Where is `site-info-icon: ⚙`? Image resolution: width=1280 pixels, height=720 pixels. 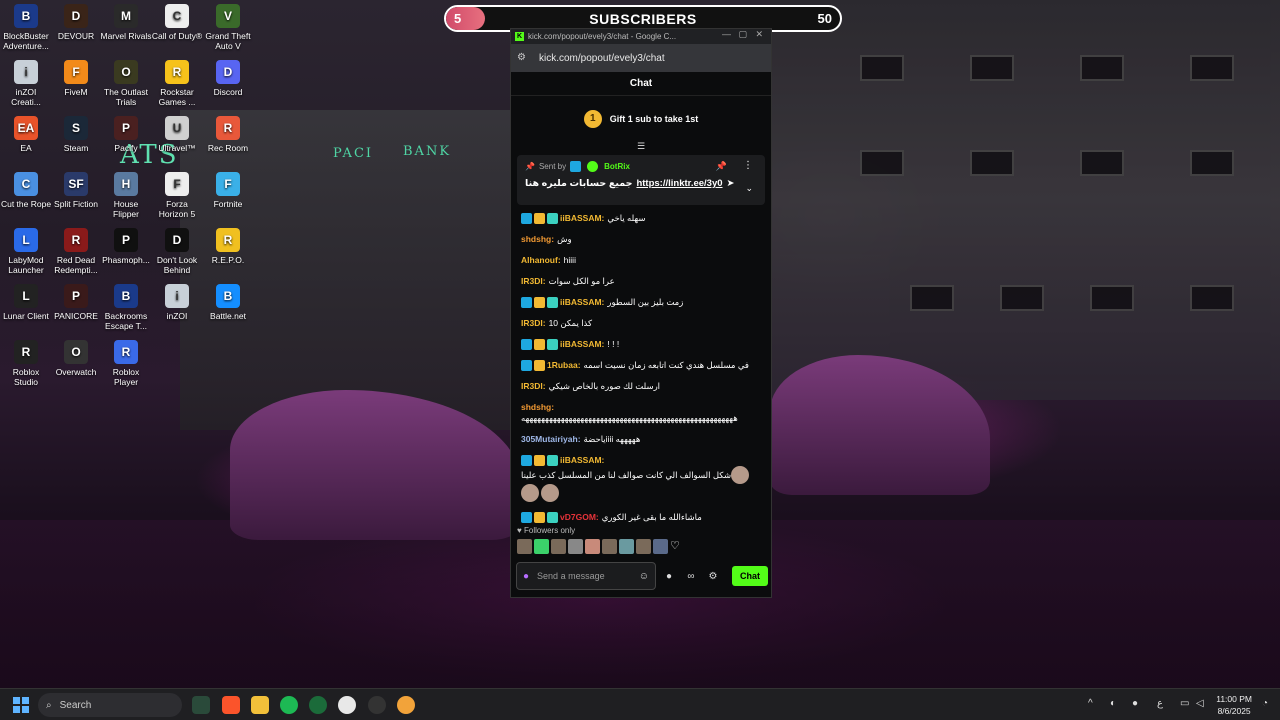 site-info-icon: ⚙ is located at coordinates (523, 58).